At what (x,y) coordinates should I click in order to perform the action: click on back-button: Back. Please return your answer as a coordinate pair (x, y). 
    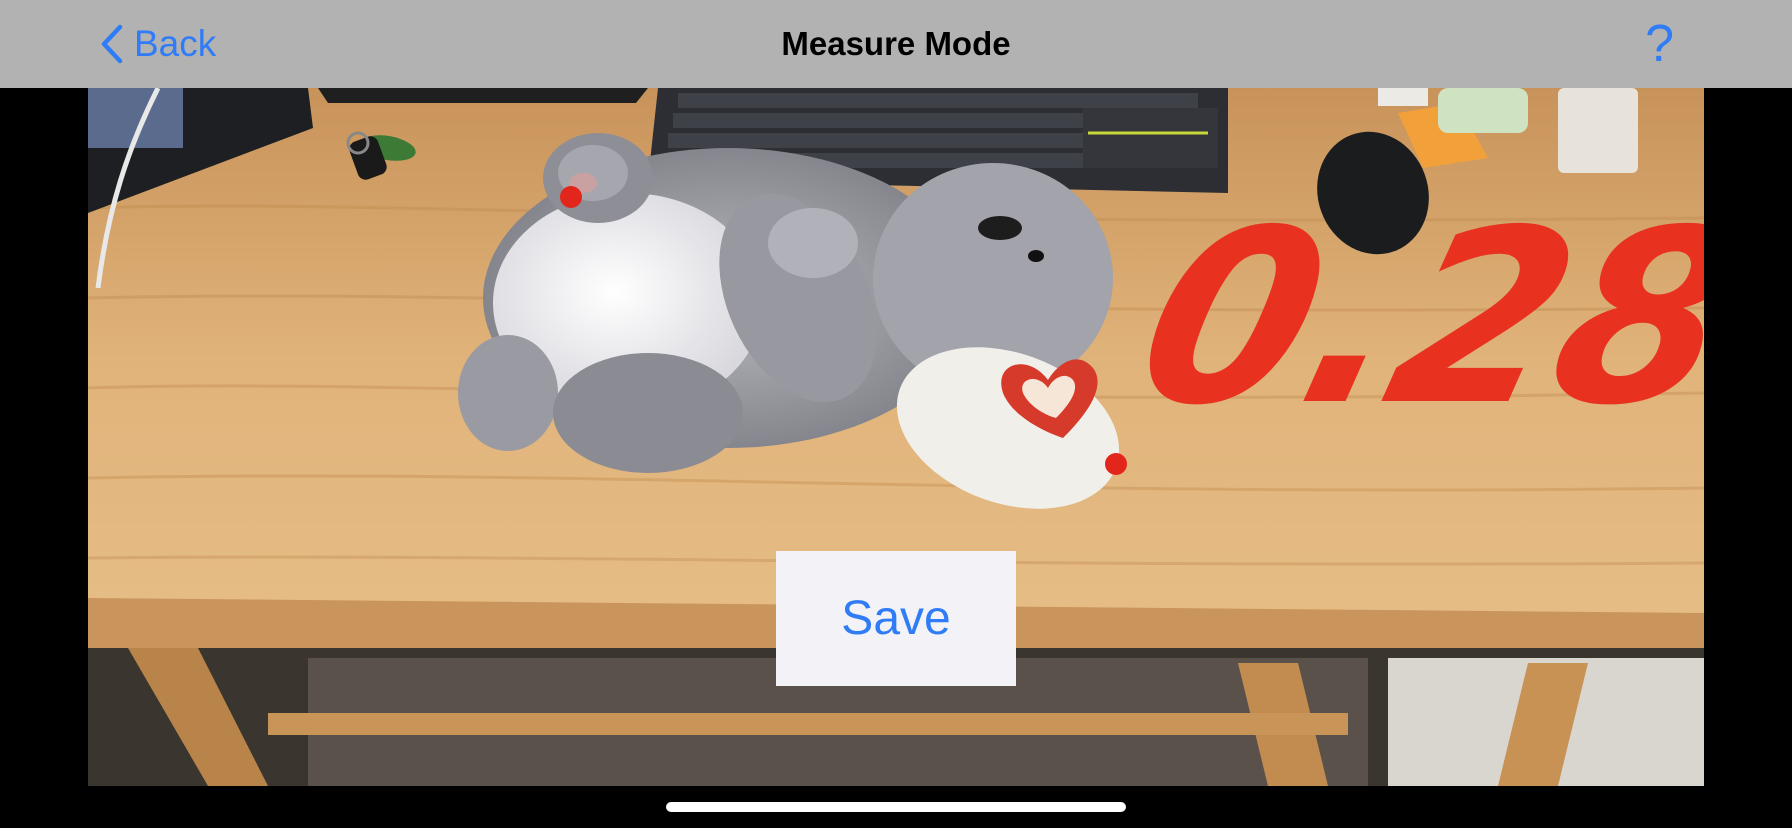
    Looking at the image, I should click on (158, 44).